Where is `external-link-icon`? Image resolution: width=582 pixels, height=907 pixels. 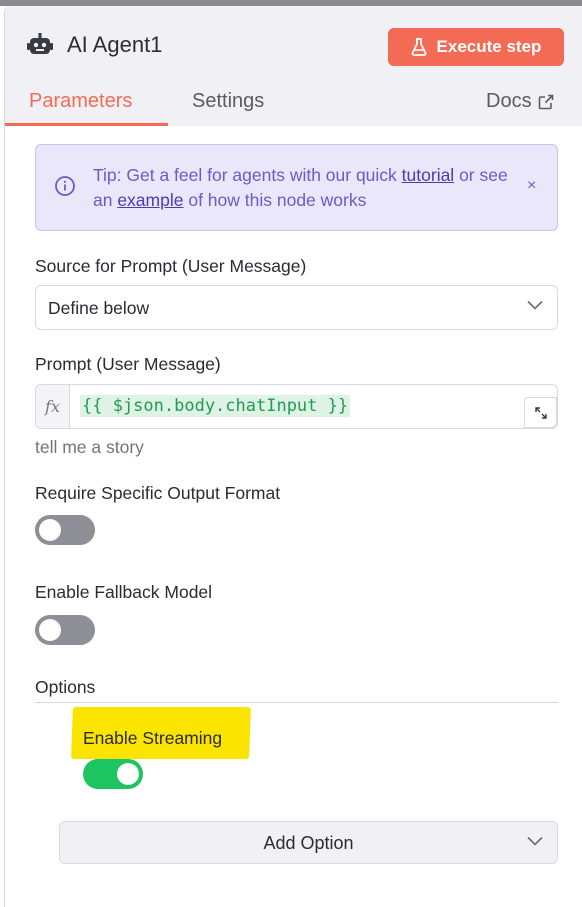
external-link-icon is located at coordinates (545, 101).